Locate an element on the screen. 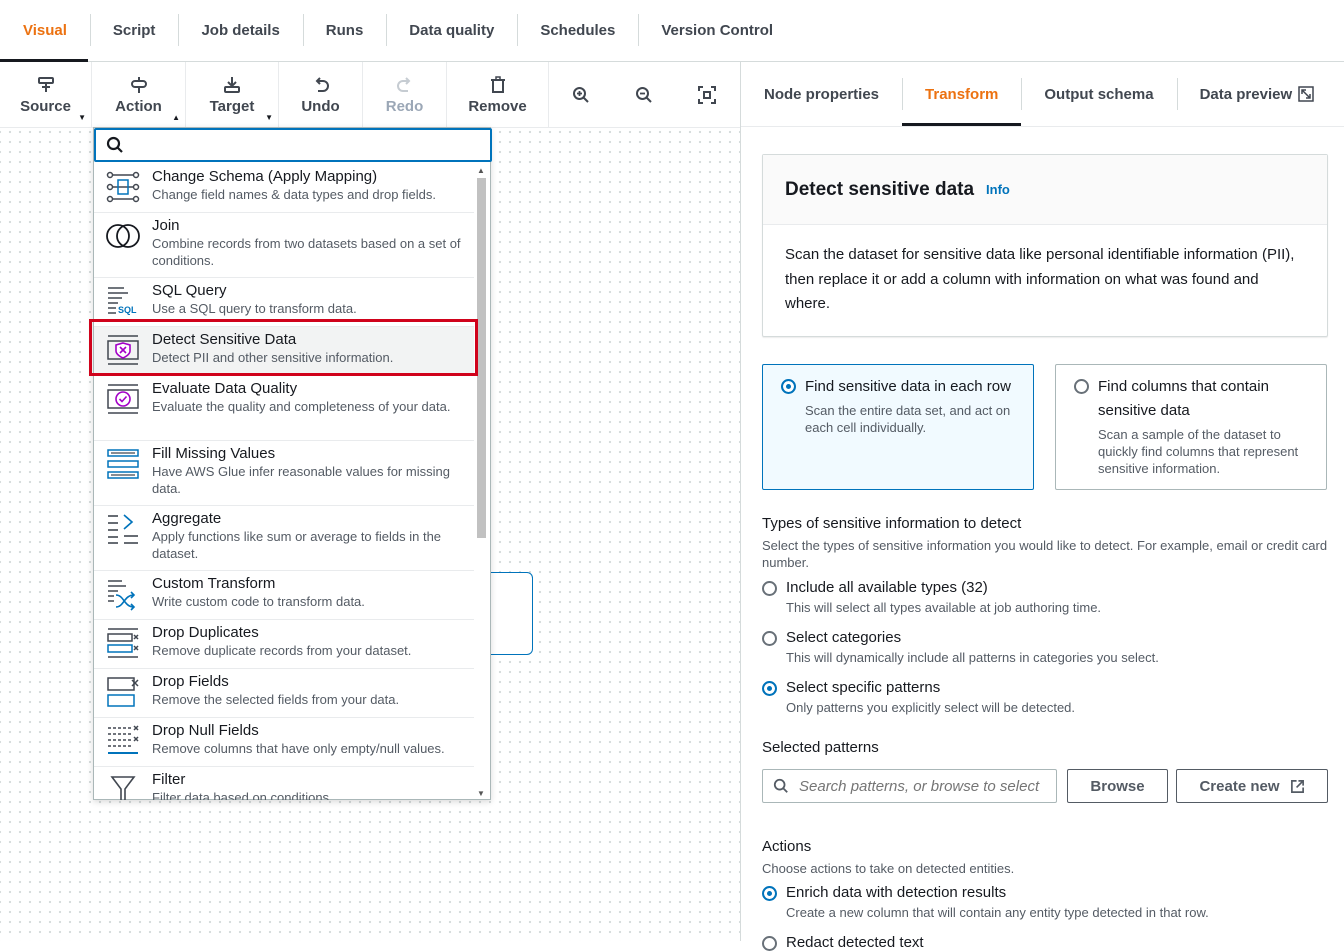 The width and height of the screenshot is (1344, 951). dropdown-search-input is located at coordinates (293, 145).